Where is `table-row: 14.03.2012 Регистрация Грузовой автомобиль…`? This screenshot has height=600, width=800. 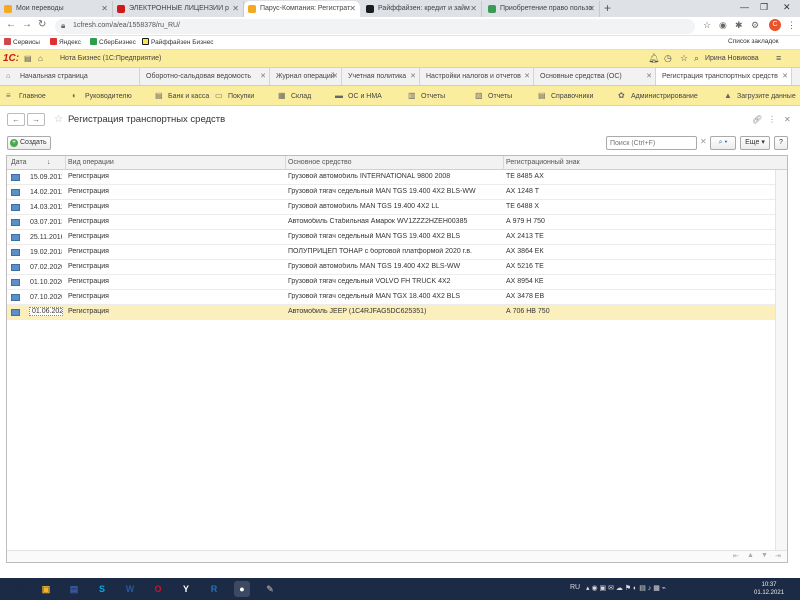
table-row: 14.03.2012 Регистрация Грузовой автомобиль… is located at coordinates (397, 207).